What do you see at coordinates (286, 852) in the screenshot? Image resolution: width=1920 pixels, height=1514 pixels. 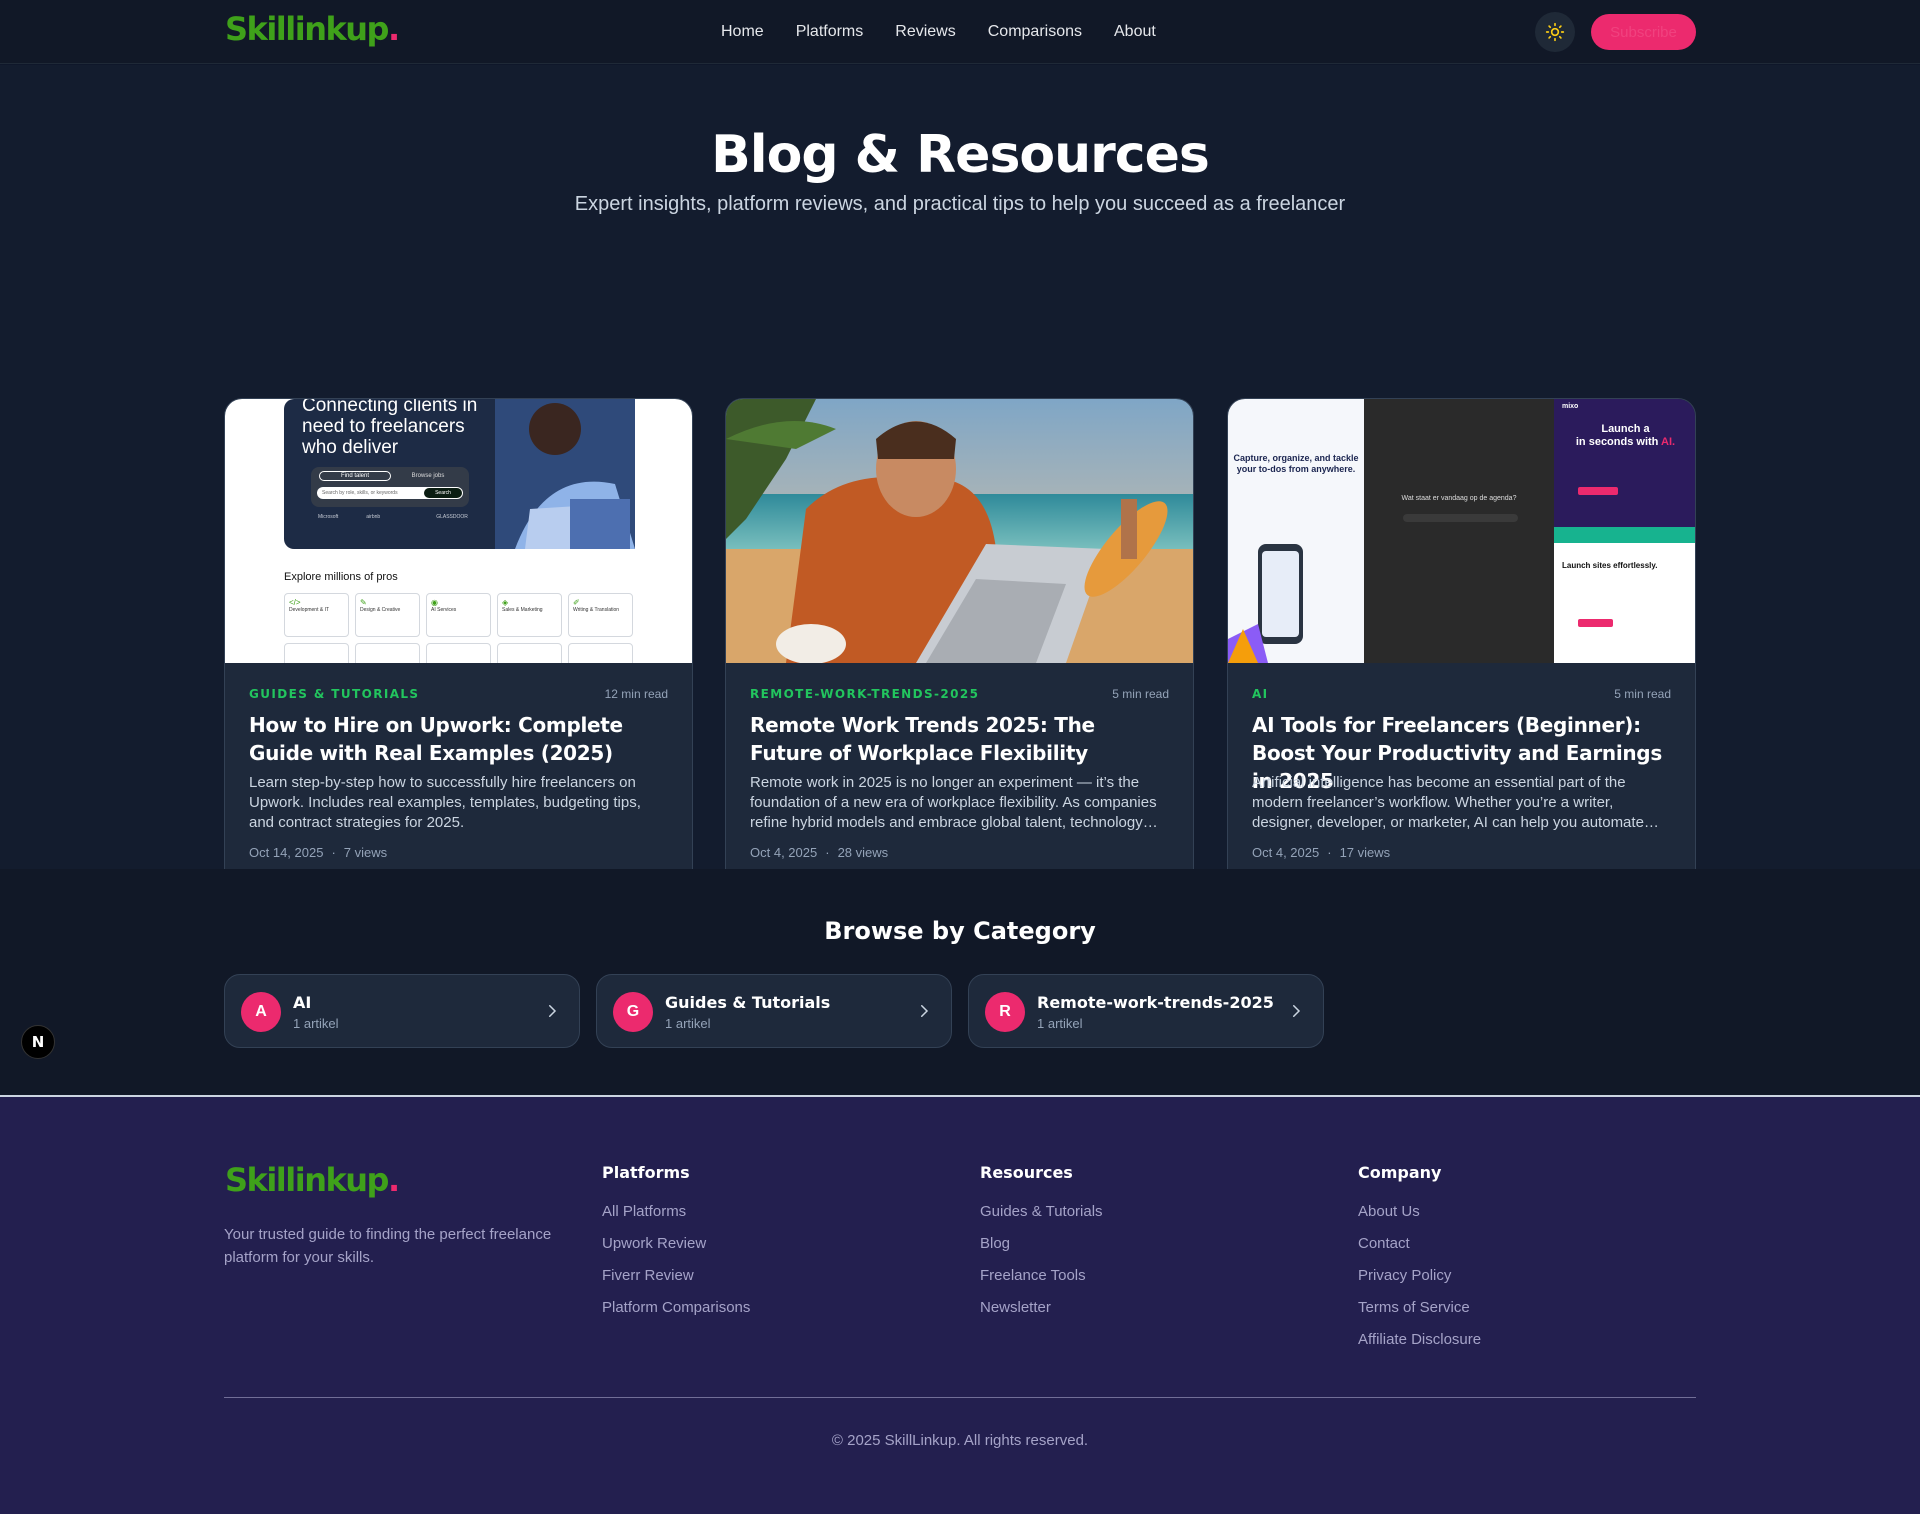 I see `post-date: Oct 14, 2025` at bounding box center [286, 852].